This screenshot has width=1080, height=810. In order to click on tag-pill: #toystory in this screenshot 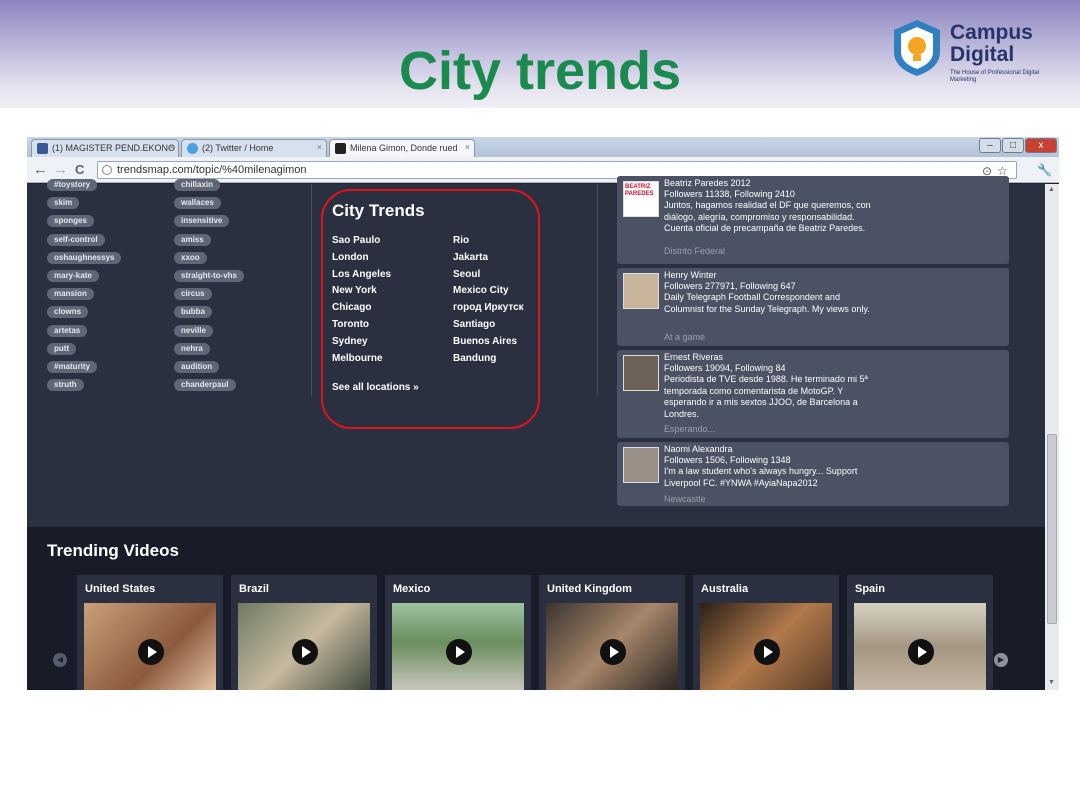, I will do `click(72, 185)`.